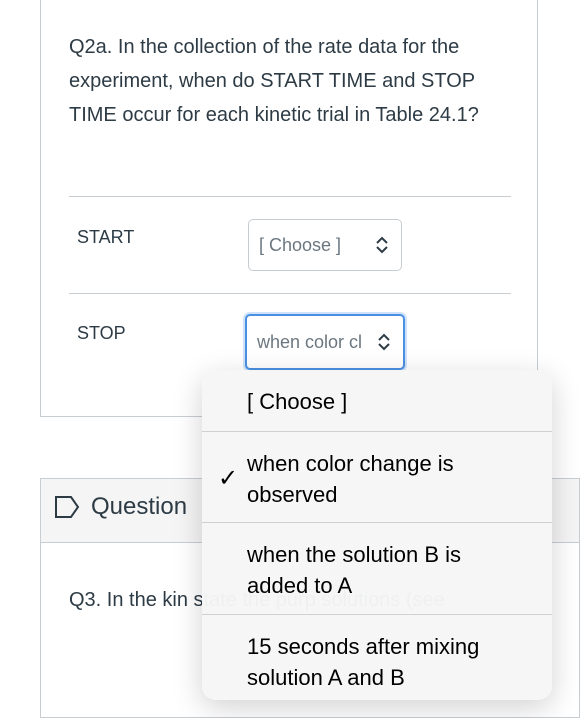 This screenshot has height=718, width=580. What do you see at coordinates (297, 401) in the screenshot?
I see `option-label: [ Choose ]` at bounding box center [297, 401].